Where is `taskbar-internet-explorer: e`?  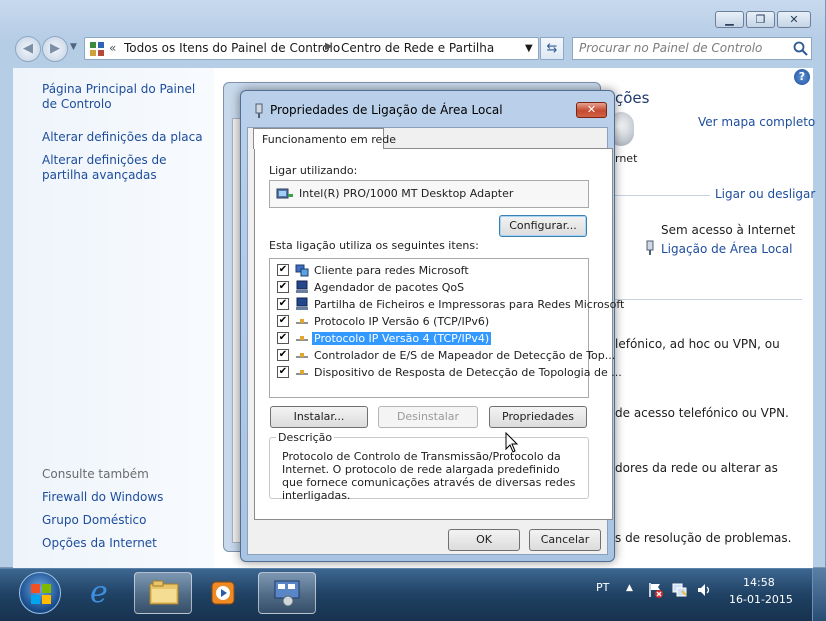 taskbar-internet-explorer: e is located at coordinates (104, 593).